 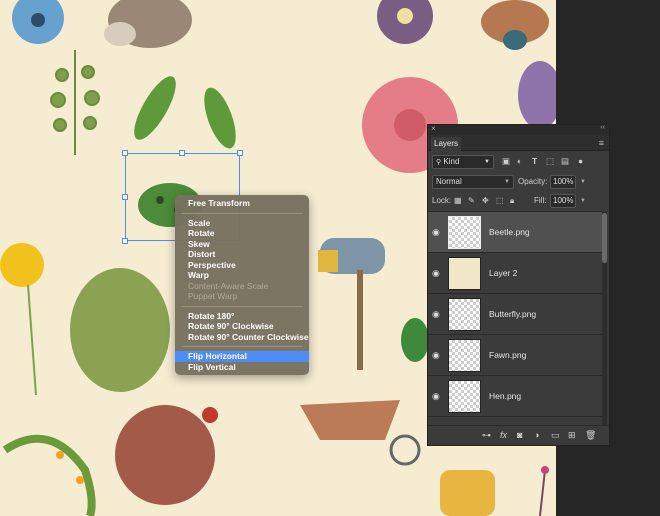 I want to click on layer-row: ◉ Beetle.png, so click(x=515, y=232).